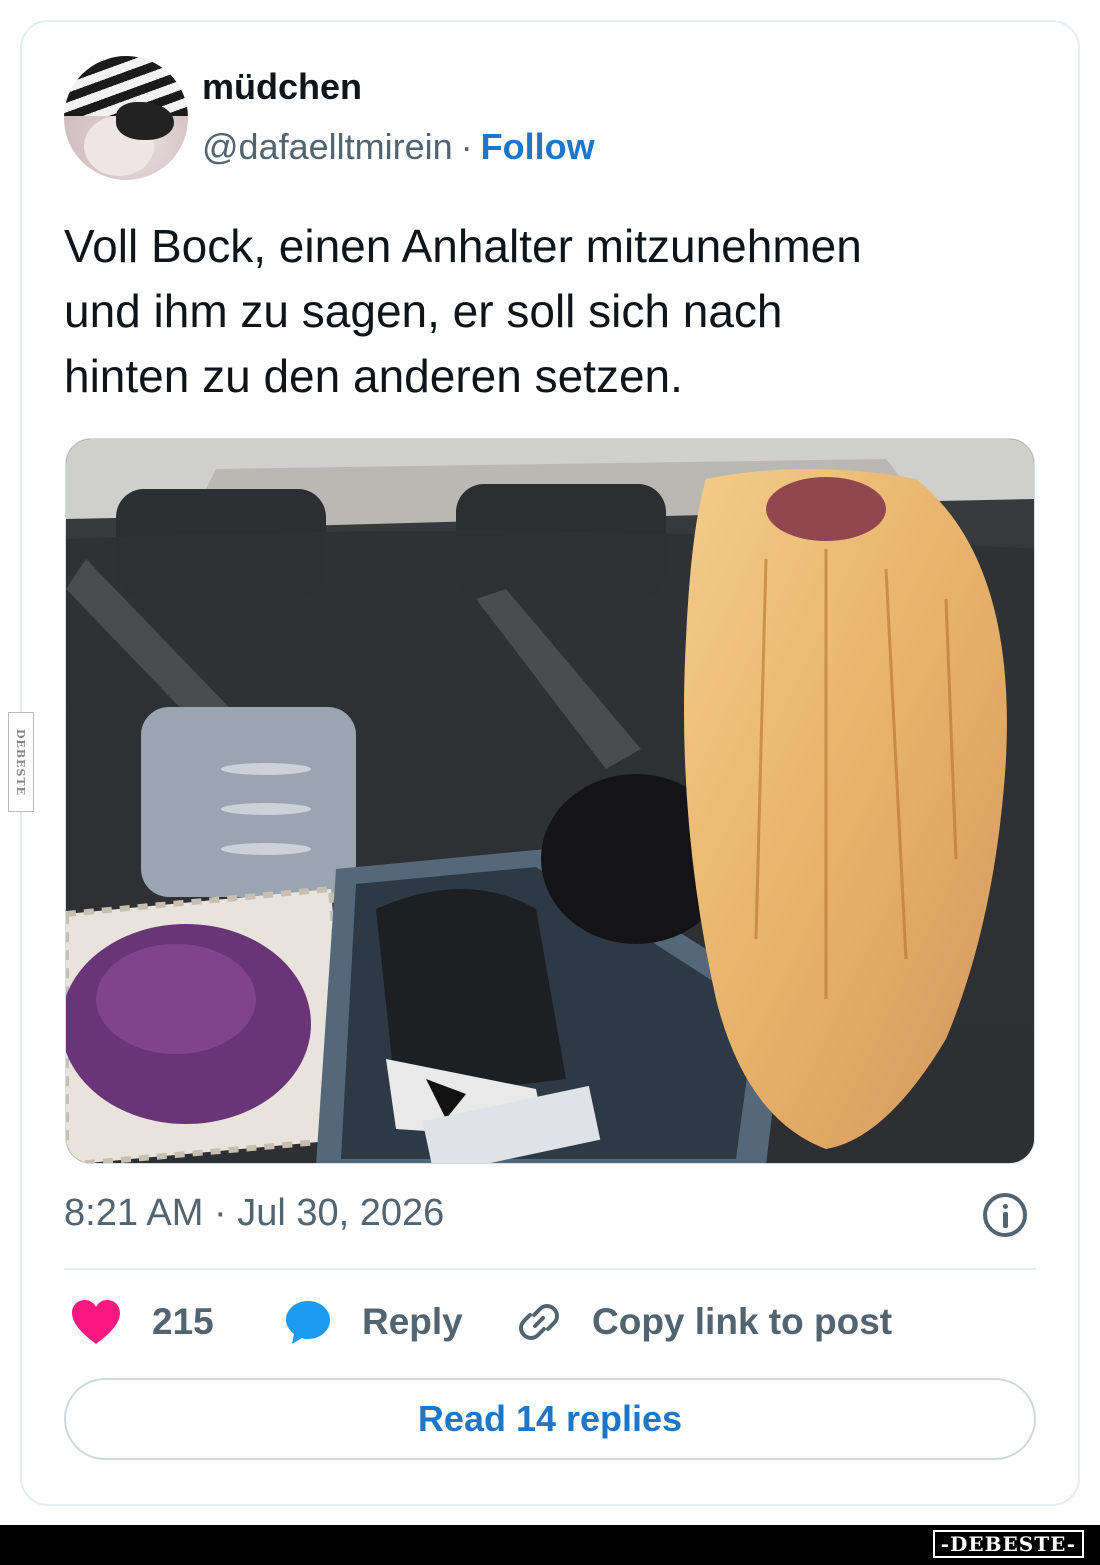 Image resolution: width=1100 pixels, height=1565 pixels. Describe the element at coordinates (282, 87) in the screenshot. I see `display-name: müdchen` at that location.